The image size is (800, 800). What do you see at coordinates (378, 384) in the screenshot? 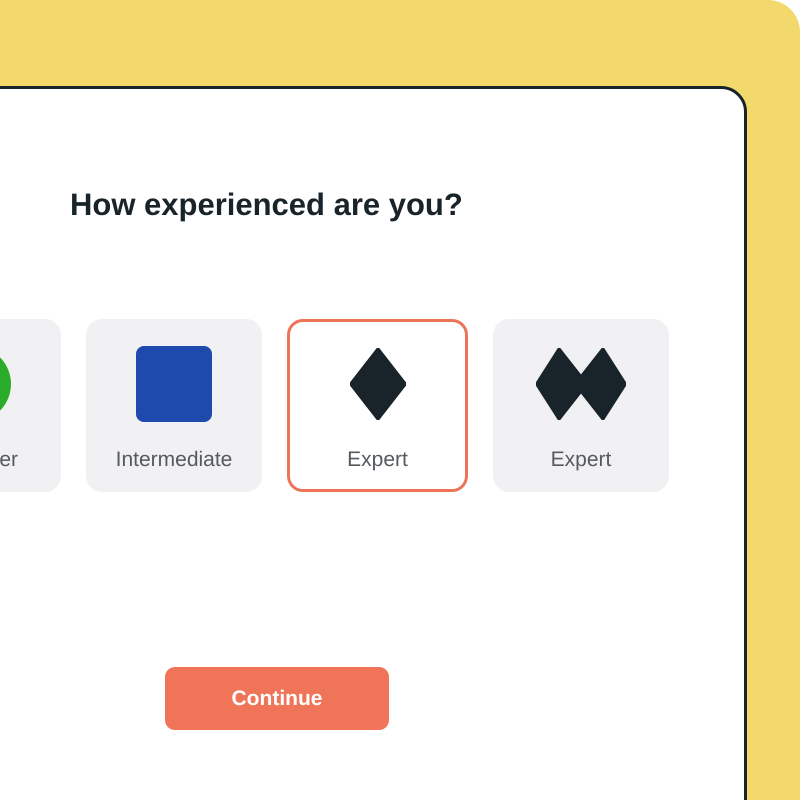
I see `diamond-icon` at bounding box center [378, 384].